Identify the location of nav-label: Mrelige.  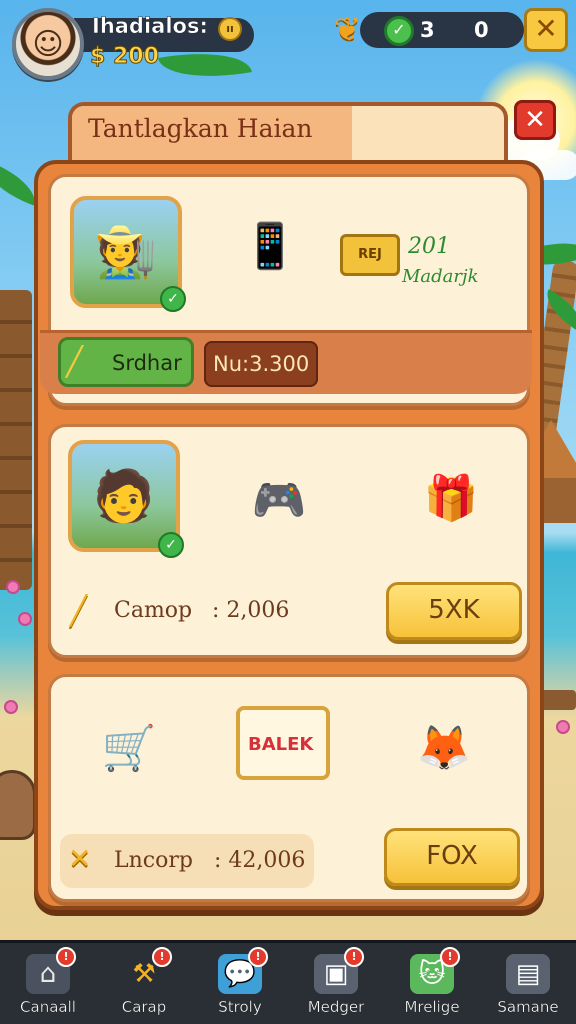
(432, 1007).